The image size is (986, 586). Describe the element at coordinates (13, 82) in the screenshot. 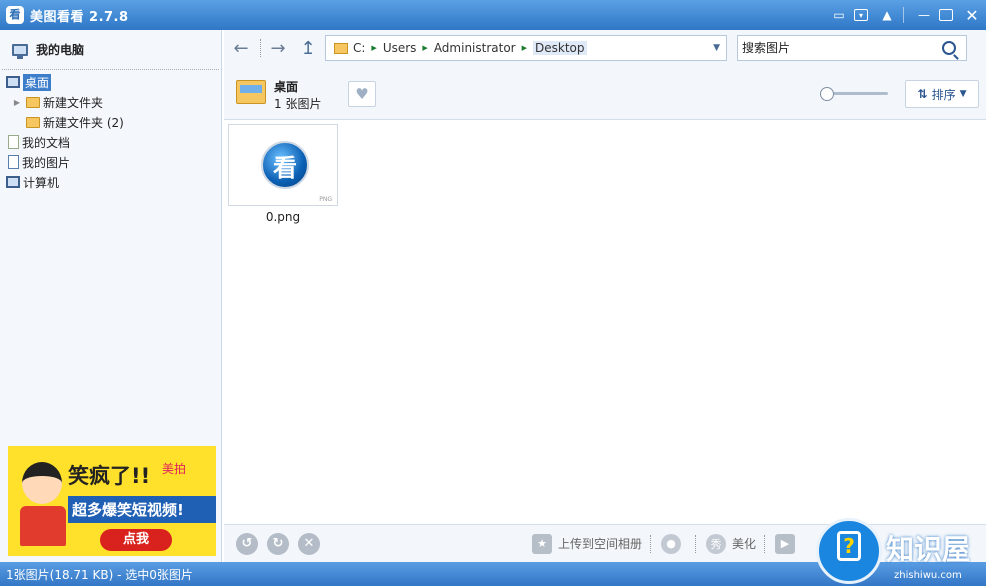

I see `desktop-icon` at that location.